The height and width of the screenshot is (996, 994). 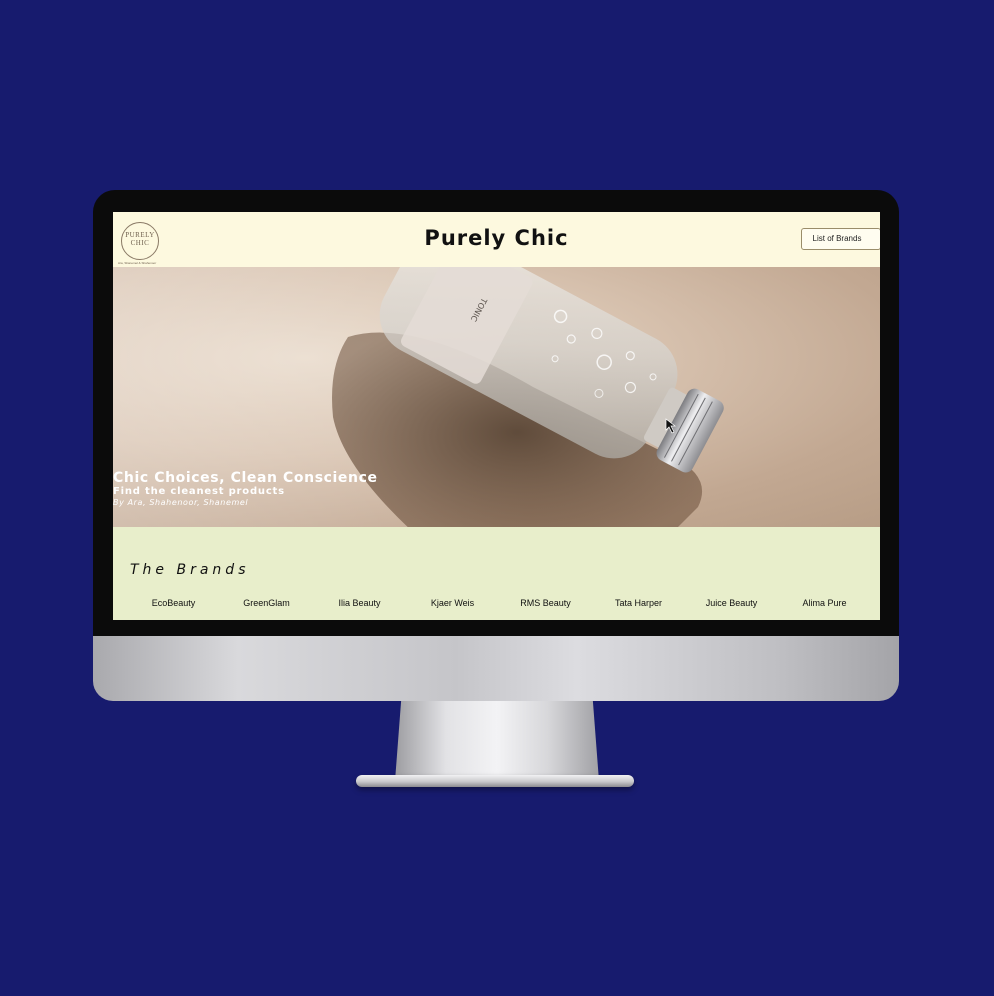 I want to click on brand-item-kjaer-weis: Kjaer Weis, so click(x=452, y=603).